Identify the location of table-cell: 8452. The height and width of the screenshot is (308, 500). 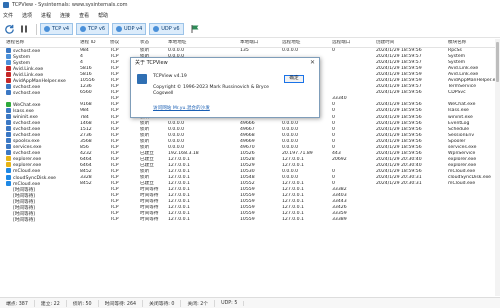
(86, 184).